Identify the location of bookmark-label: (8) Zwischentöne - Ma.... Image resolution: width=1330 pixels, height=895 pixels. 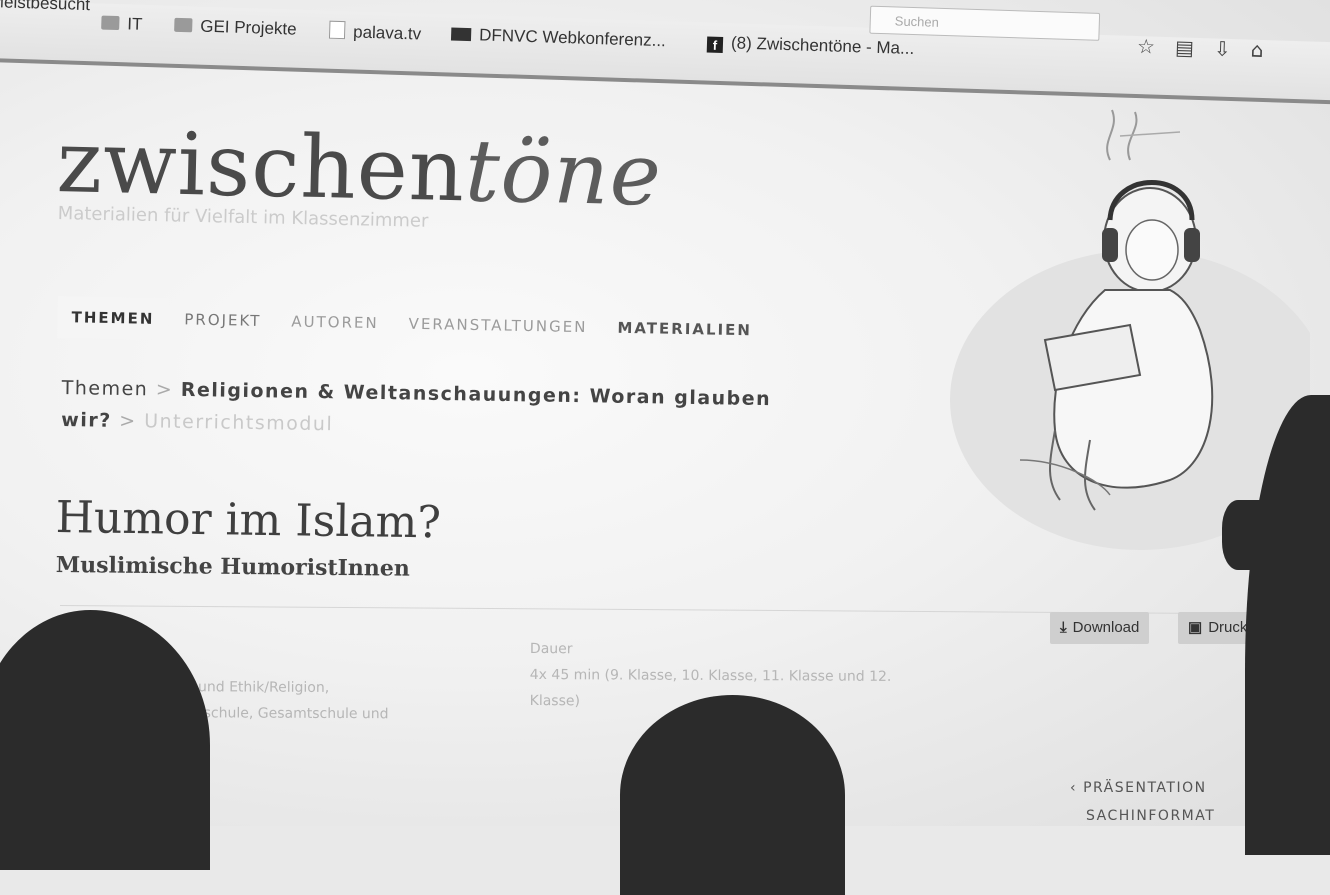
(822, 46).